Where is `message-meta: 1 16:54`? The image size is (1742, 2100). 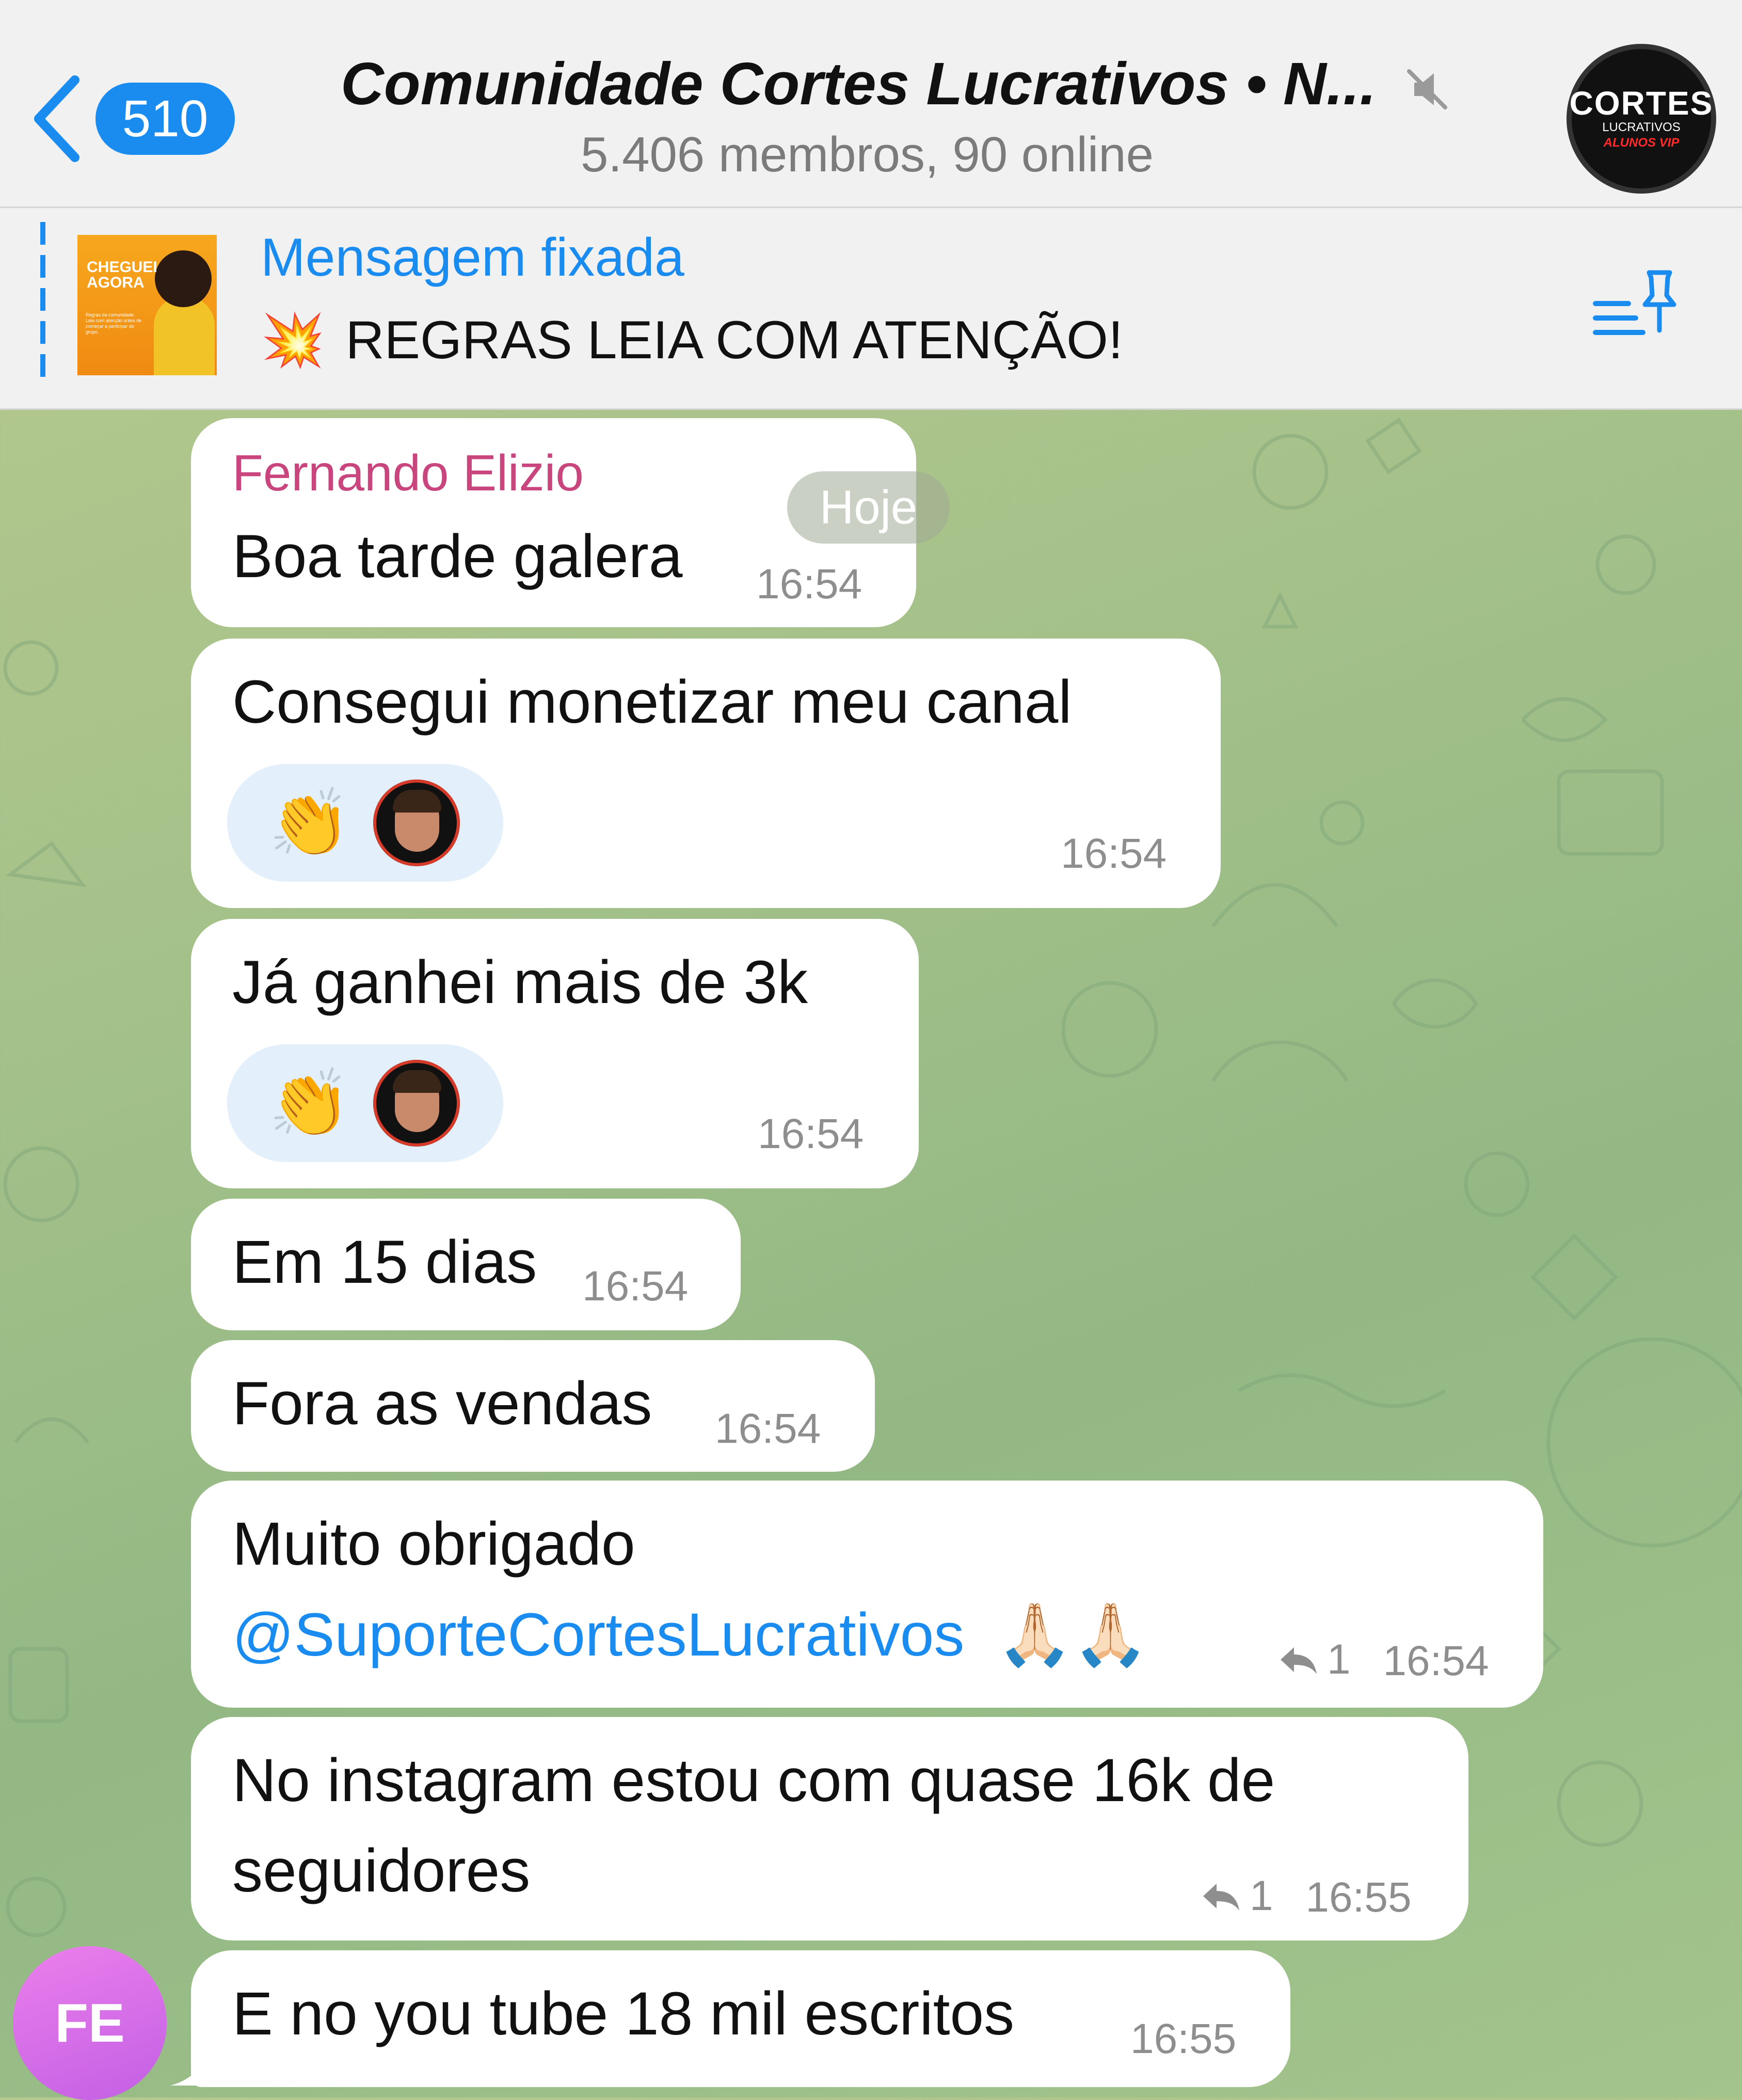
message-meta: 1 16:54 is located at coordinates (1383, 1660).